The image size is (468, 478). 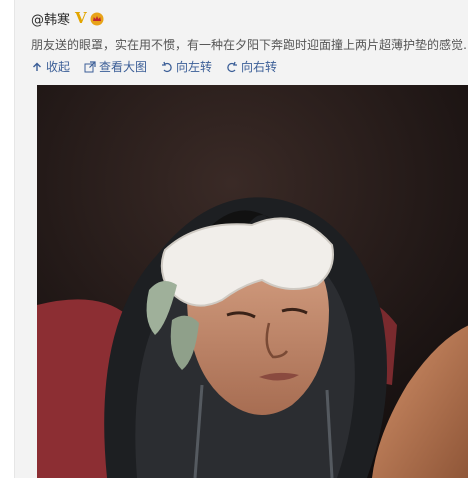 I want to click on post-header: @韩寒 V, so click(x=67, y=18).